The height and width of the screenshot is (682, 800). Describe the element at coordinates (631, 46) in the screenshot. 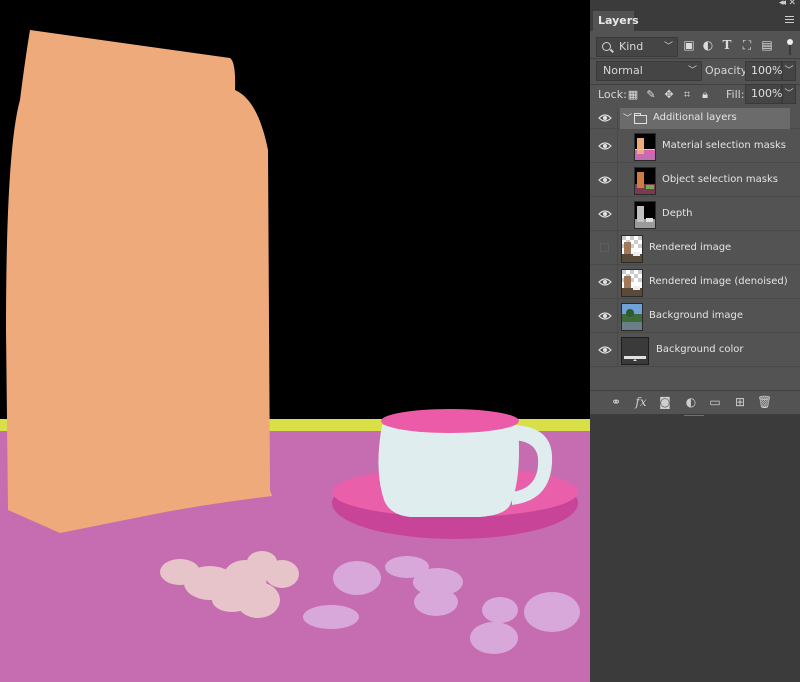

I see `filter-kind-value: Kind` at that location.